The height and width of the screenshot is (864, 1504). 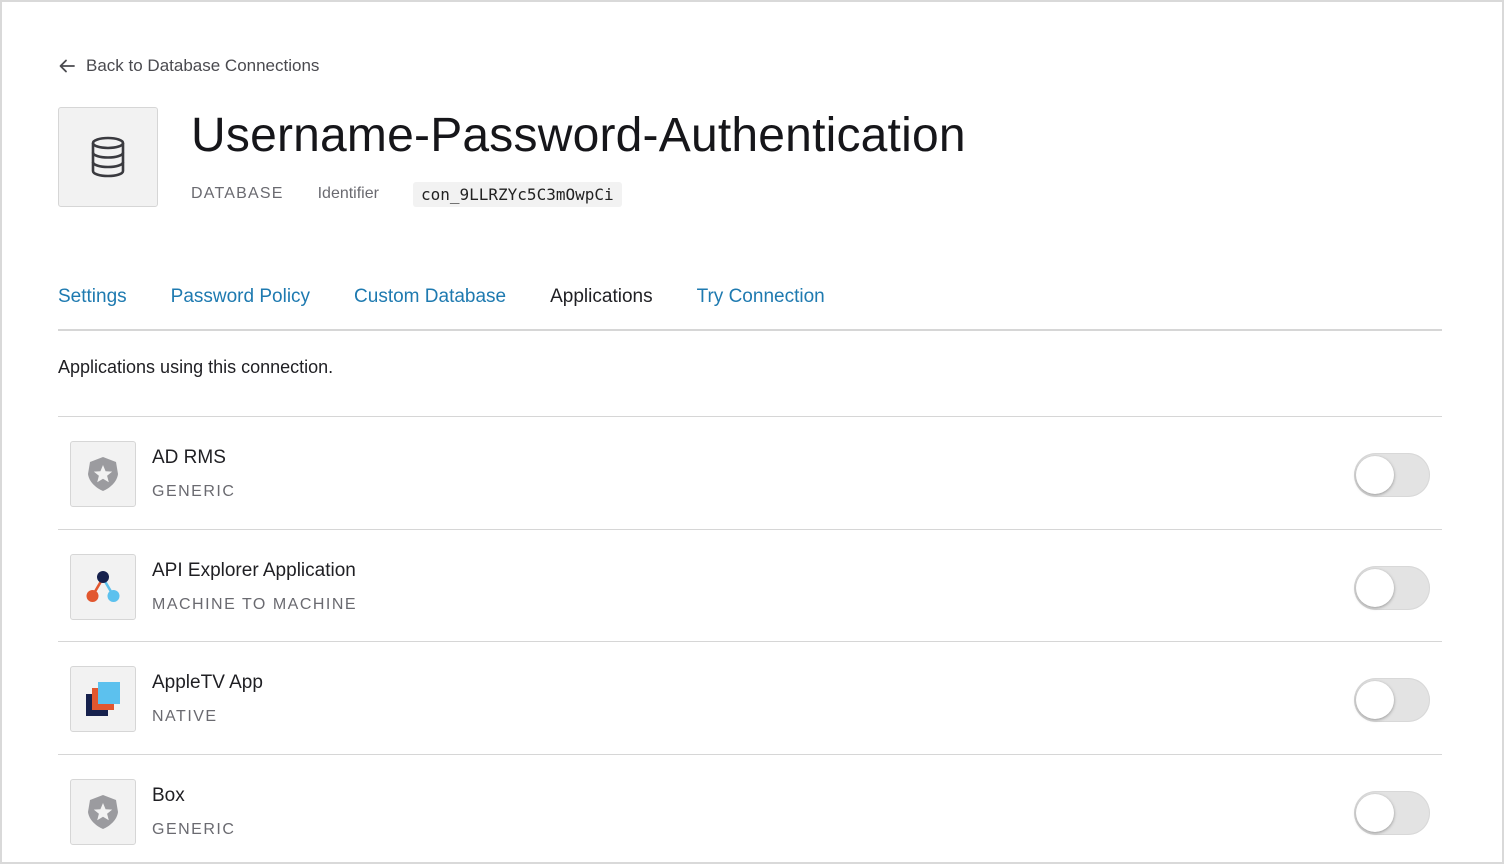 I want to click on app-type: NATIVE, so click(x=185, y=716).